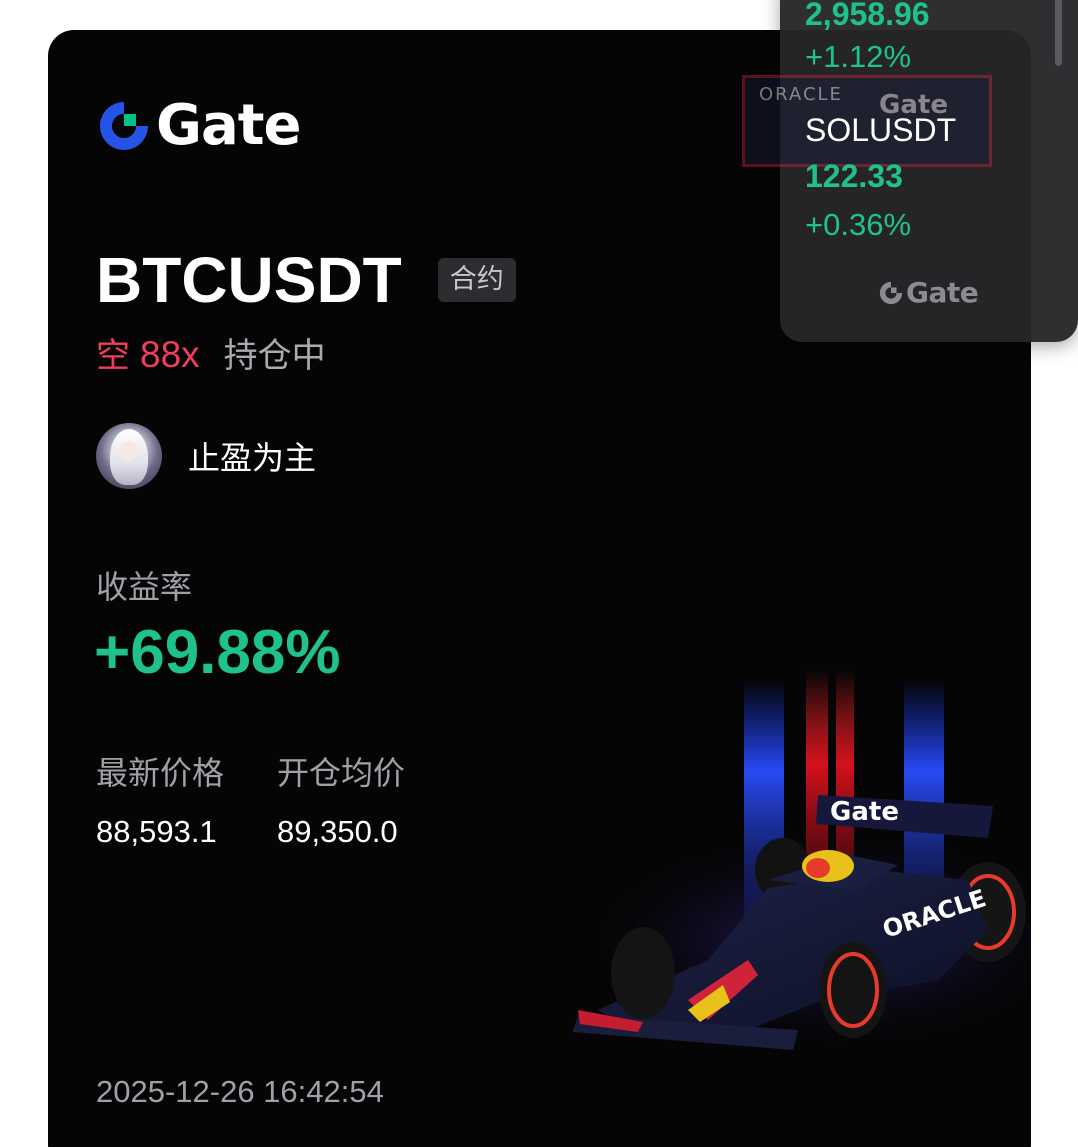 This screenshot has width=1078, height=1147. Describe the element at coordinates (341, 773) in the screenshot. I see `open-price-label: 开仓均价` at that location.